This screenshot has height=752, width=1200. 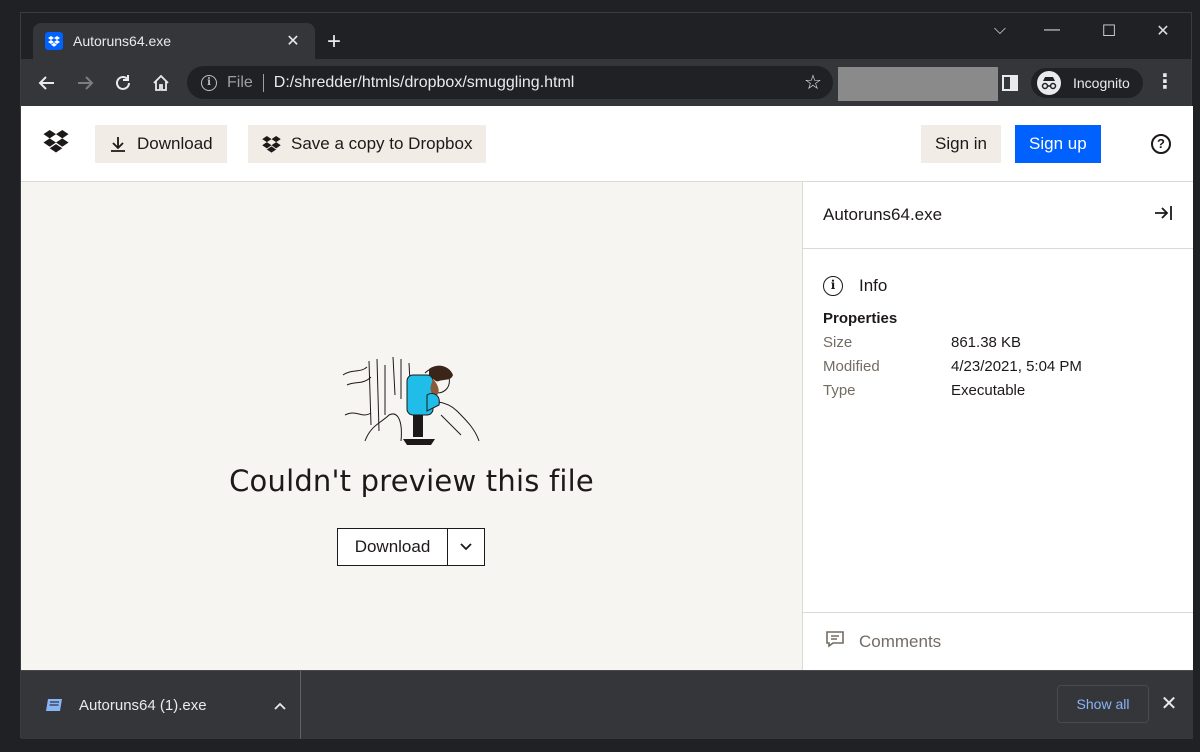 I want to click on tab-title: Autoruns64.exe, so click(x=122, y=41).